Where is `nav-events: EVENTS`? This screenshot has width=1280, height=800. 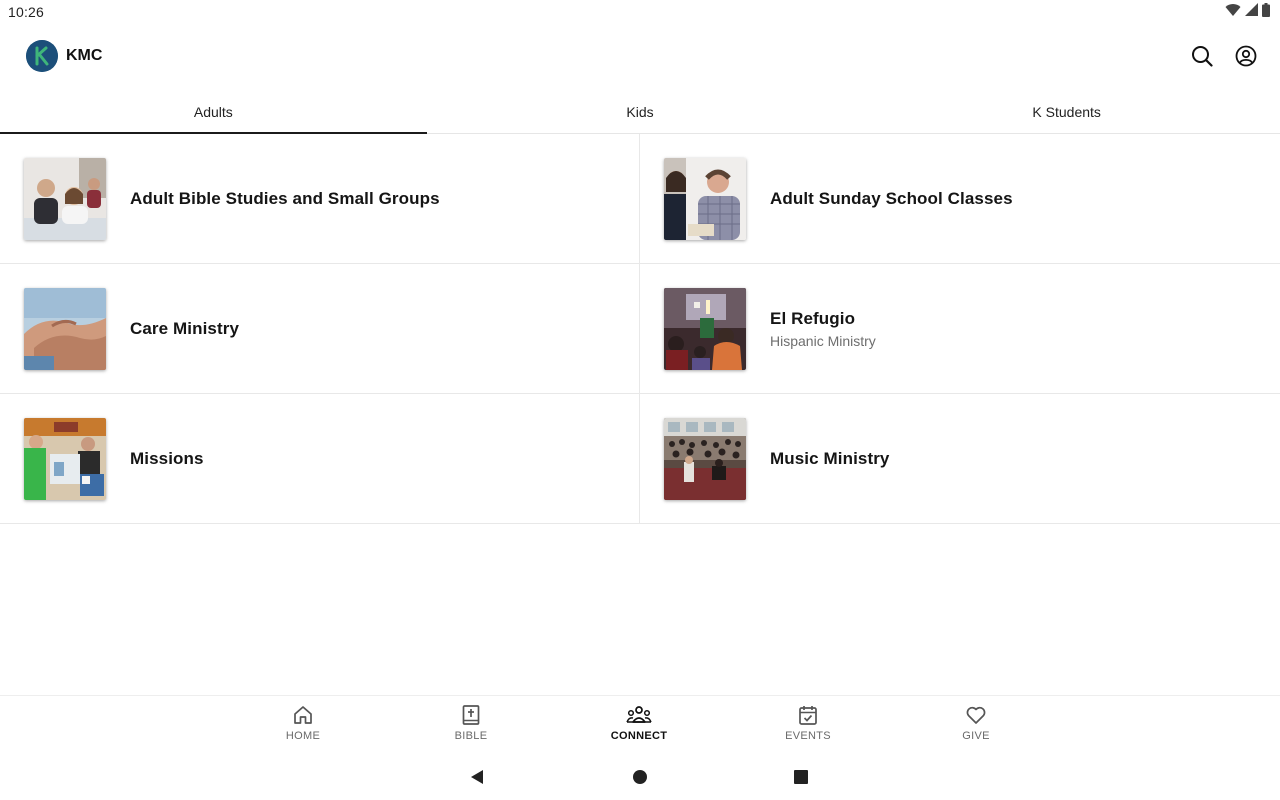
nav-events: EVENTS is located at coordinates (808, 723).